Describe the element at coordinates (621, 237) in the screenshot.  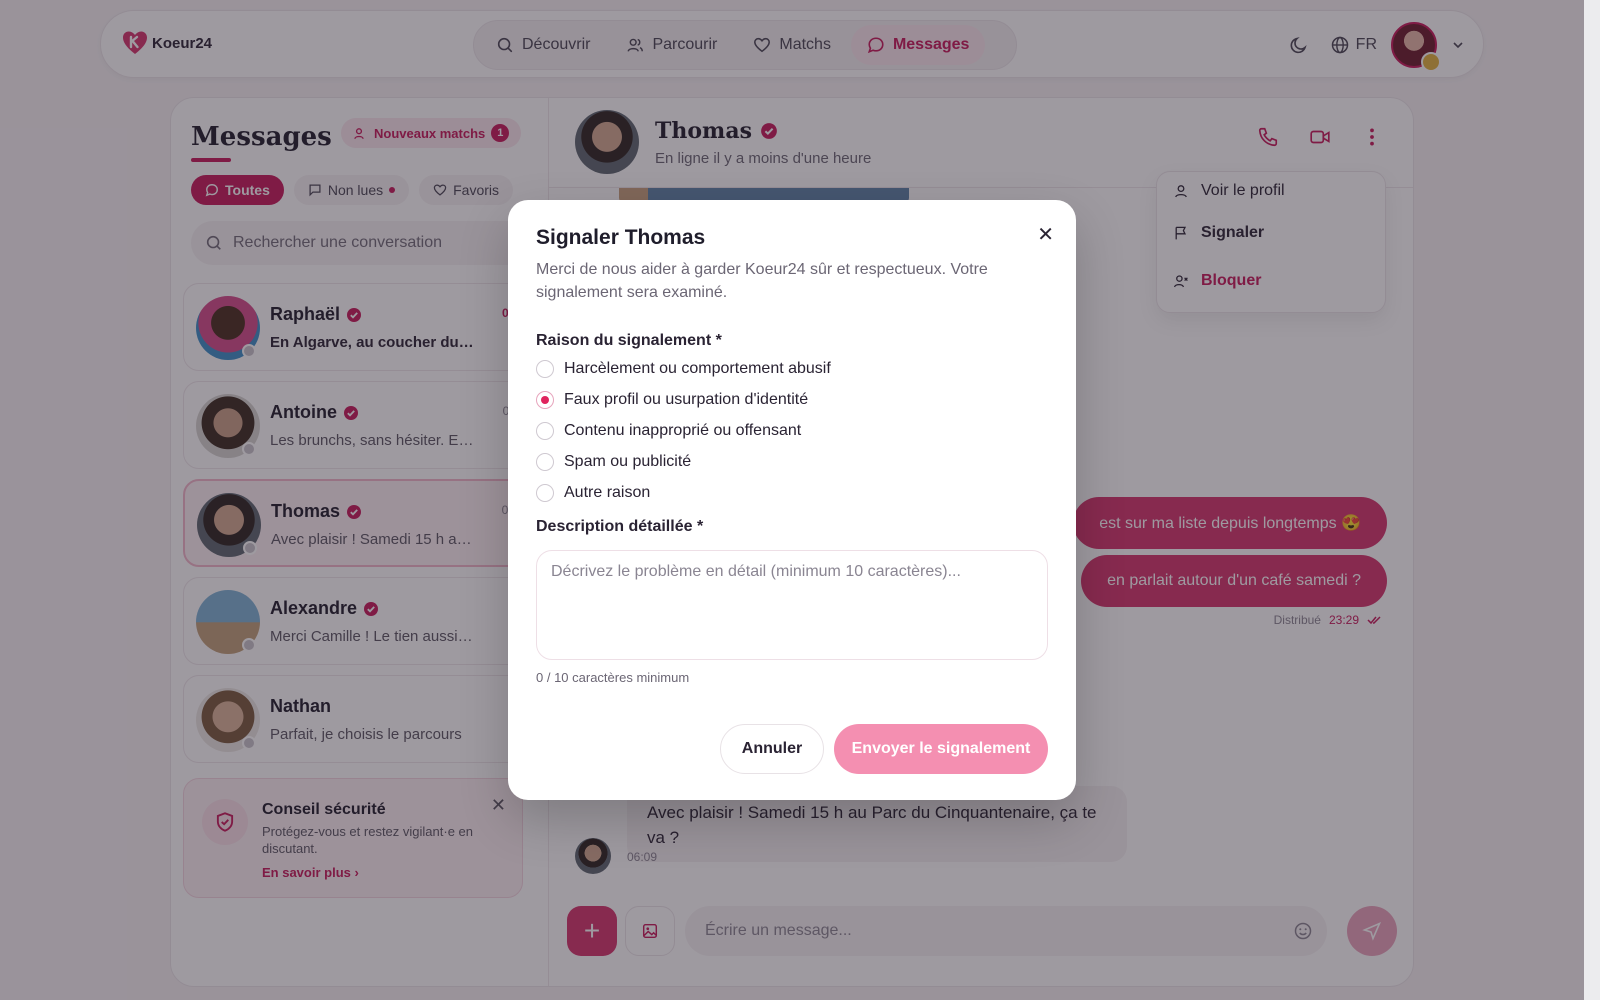
I see `dialog-title: Signaler Thomas` at that location.